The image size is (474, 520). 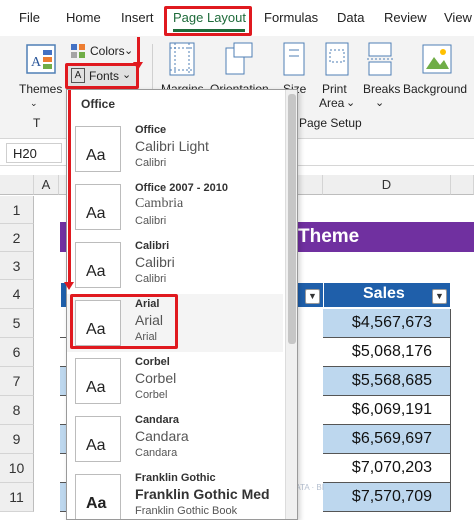 What do you see at coordinates (334, 89) in the screenshot?
I see `print-label: Print` at bounding box center [334, 89].